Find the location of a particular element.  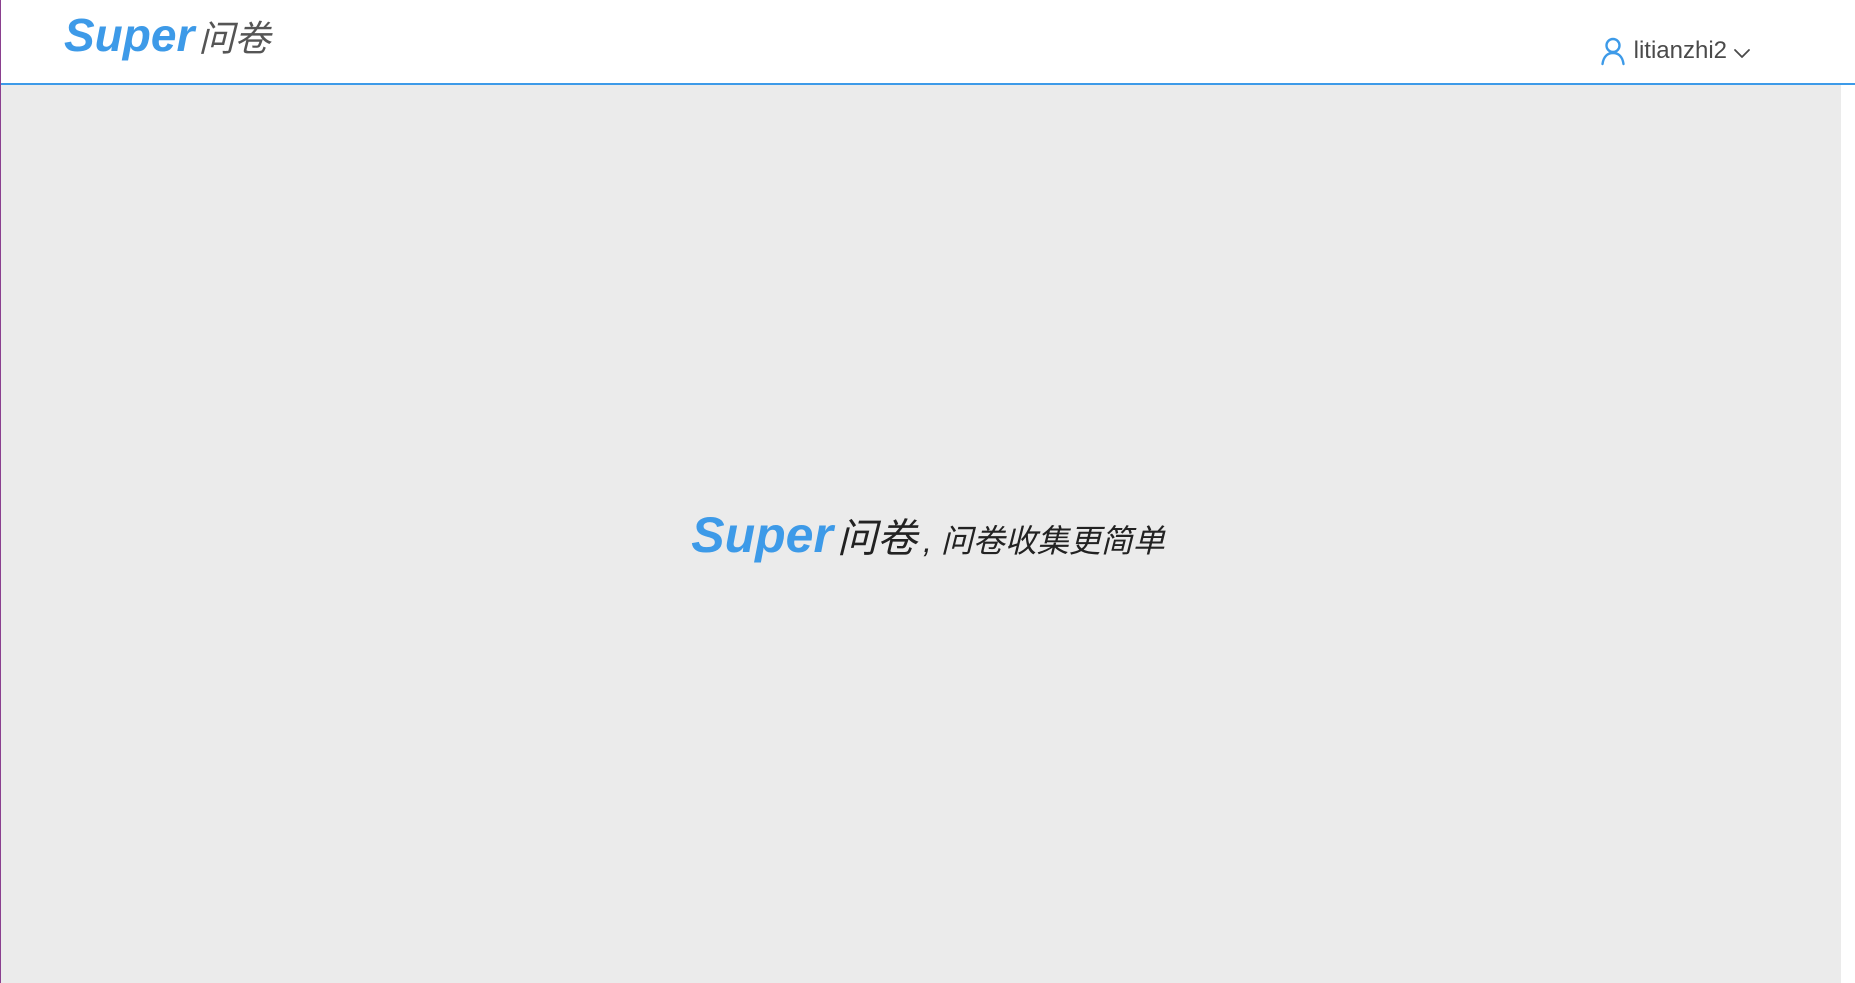

logo-brand-text: Super is located at coordinates (129, 35).